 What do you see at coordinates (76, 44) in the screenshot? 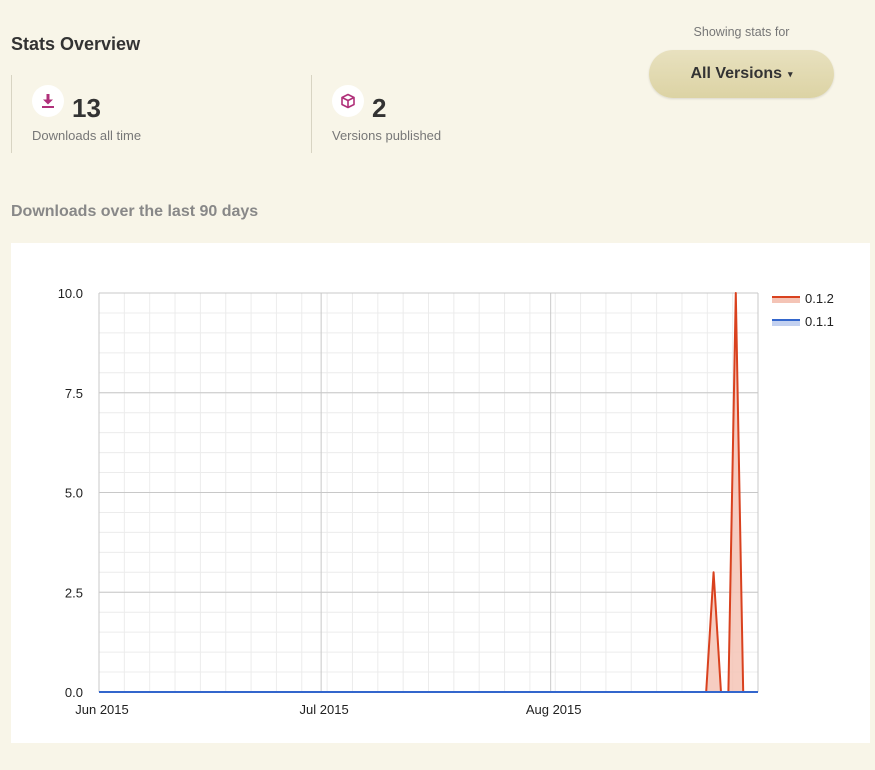
I see `page-title: Stats Overview` at bounding box center [76, 44].